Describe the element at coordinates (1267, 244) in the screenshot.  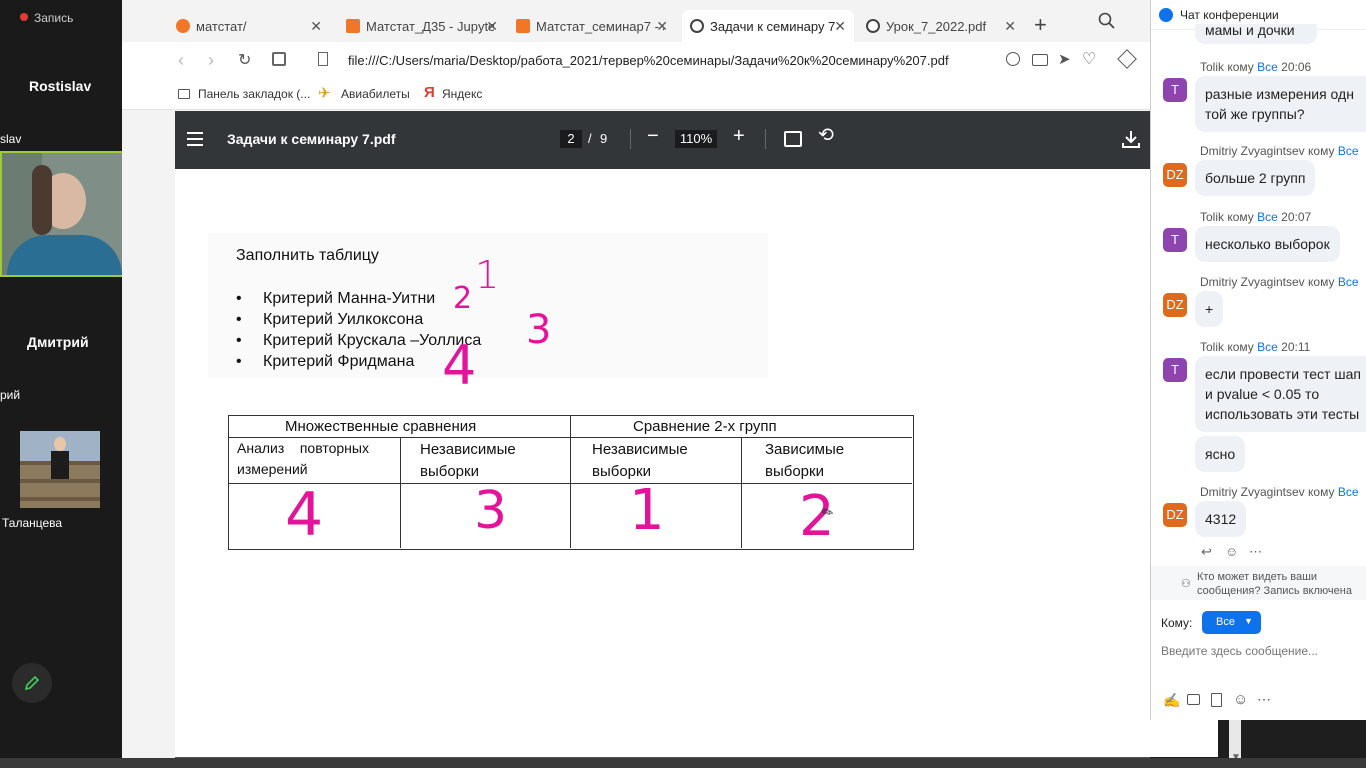
I see `chat-bubble: несколько выборок` at that location.